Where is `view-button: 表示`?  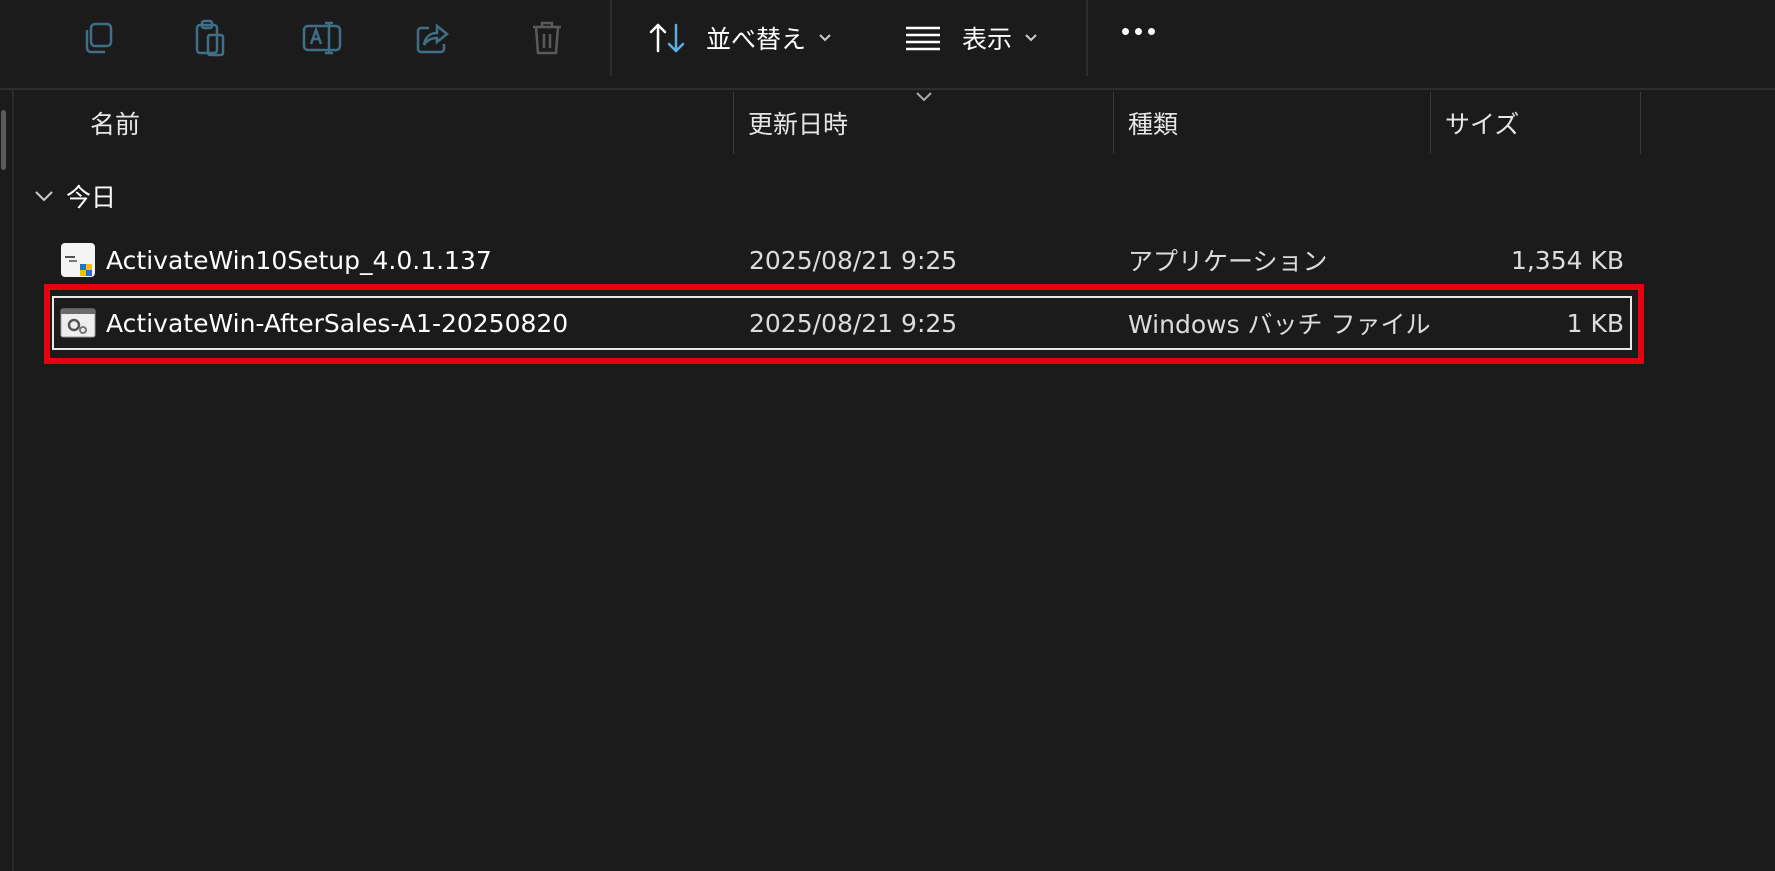 view-button: 表示 is located at coordinates (971, 38).